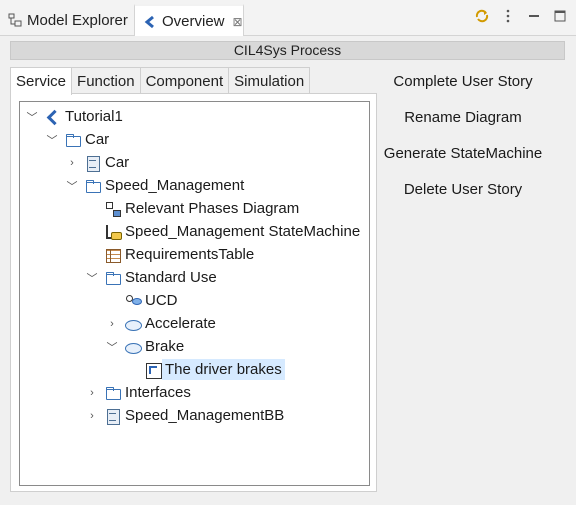  I want to click on tab-service: Service, so click(41, 81).